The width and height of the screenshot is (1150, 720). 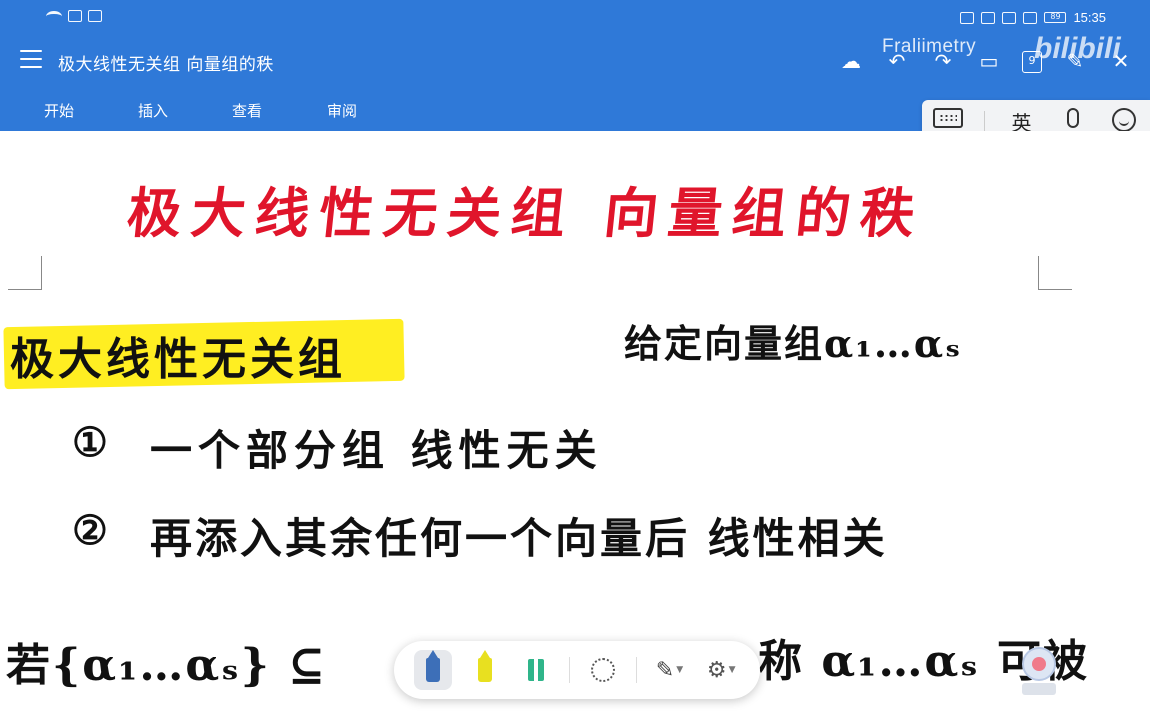 I want to click on lasso-tool, so click(x=603, y=670).